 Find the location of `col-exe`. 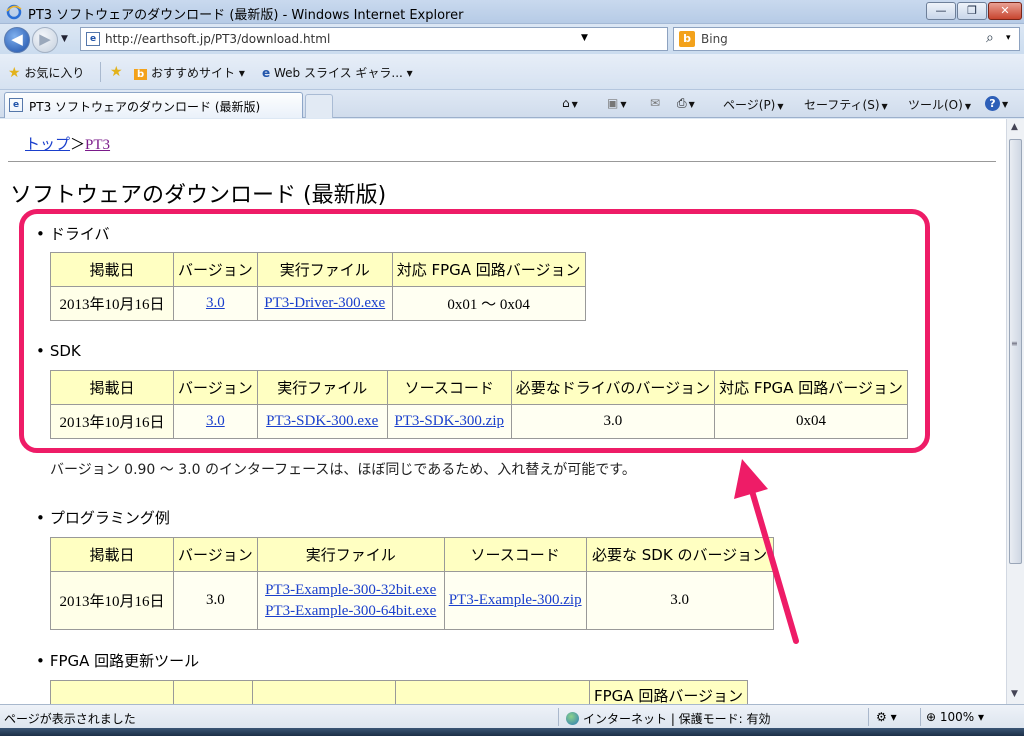

col-exe is located at coordinates (324, 692).